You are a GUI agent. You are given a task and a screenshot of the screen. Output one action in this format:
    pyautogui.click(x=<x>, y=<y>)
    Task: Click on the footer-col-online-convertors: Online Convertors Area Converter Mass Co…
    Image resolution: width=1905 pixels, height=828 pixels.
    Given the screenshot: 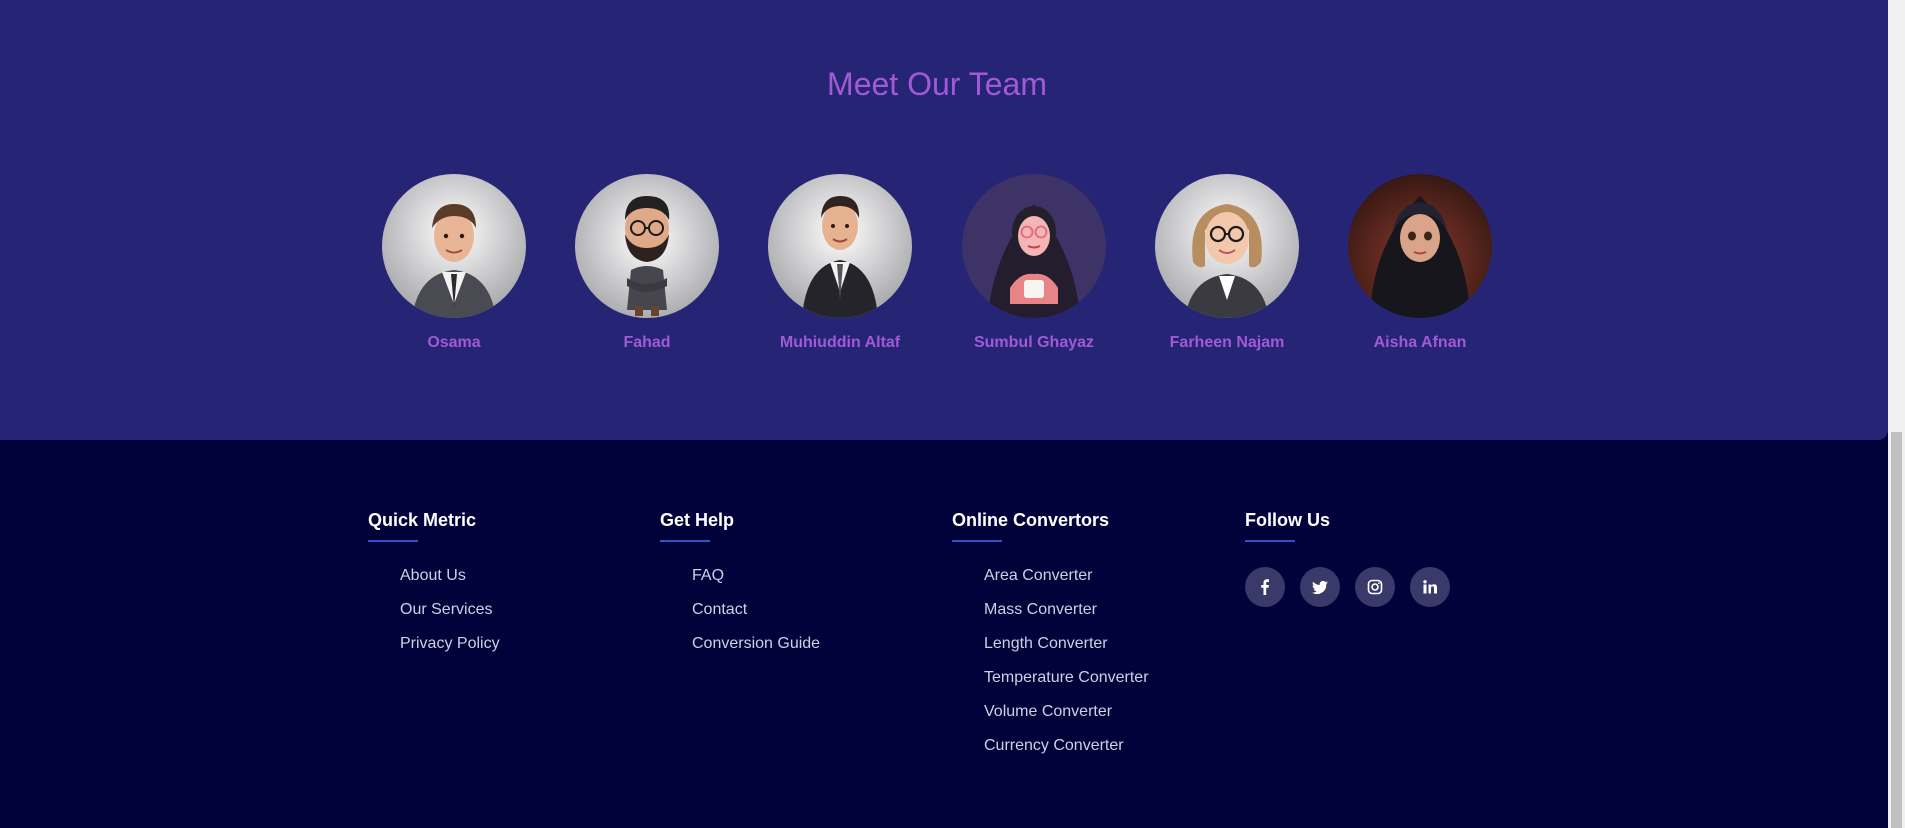 What is the action you would take?
    pyautogui.click(x=1050, y=640)
    